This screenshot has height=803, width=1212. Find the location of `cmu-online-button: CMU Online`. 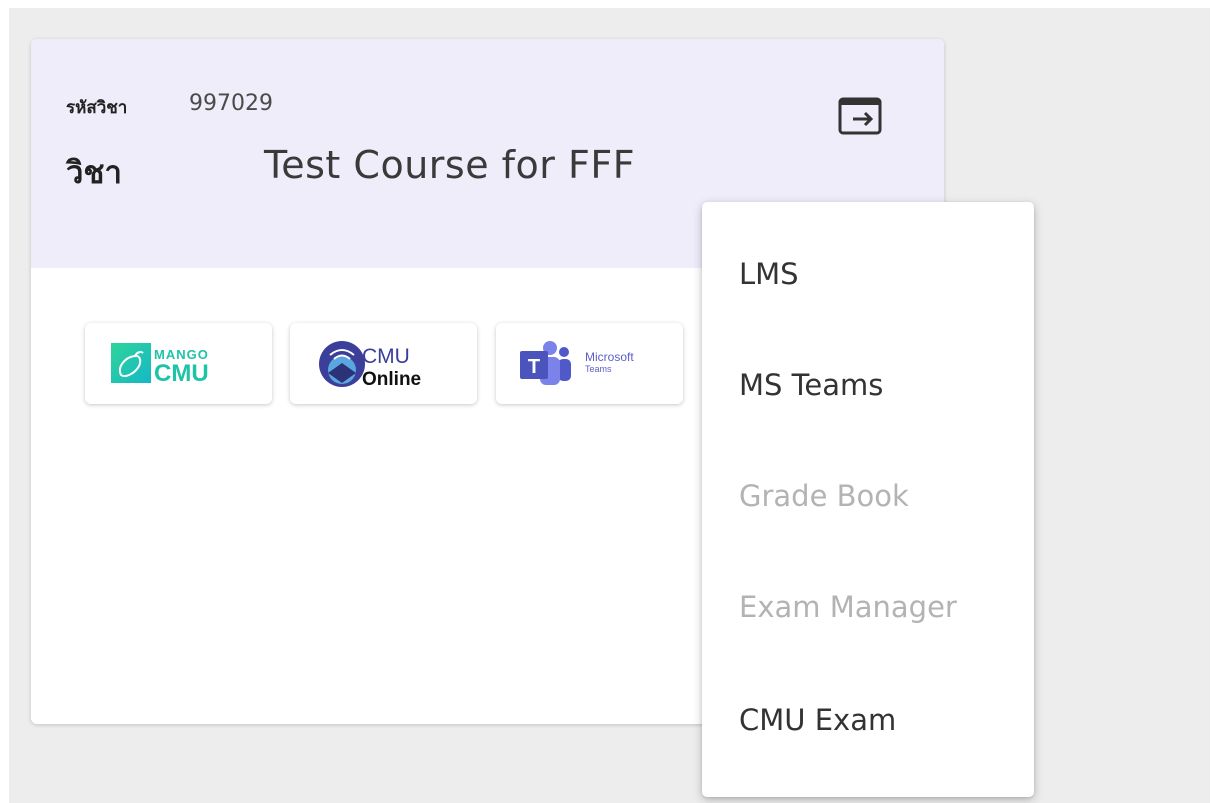

cmu-online-button: CMU Online is located at coordinates (383, 363).